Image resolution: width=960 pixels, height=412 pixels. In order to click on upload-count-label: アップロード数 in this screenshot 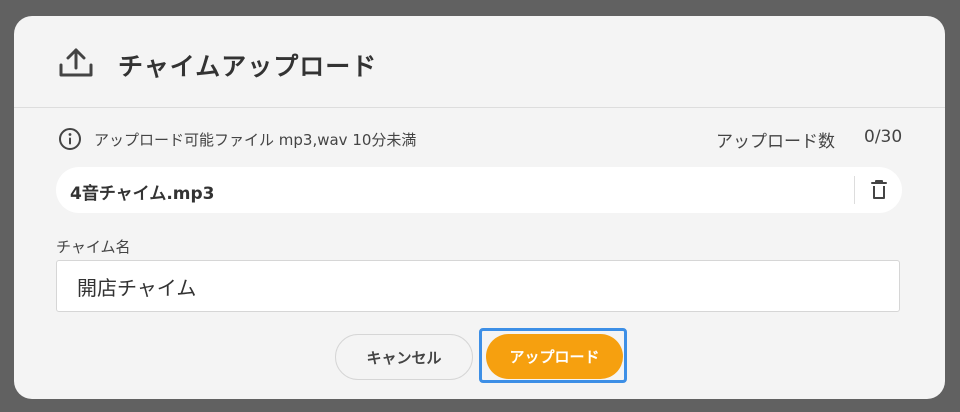, I will do `click(775, 142)`.